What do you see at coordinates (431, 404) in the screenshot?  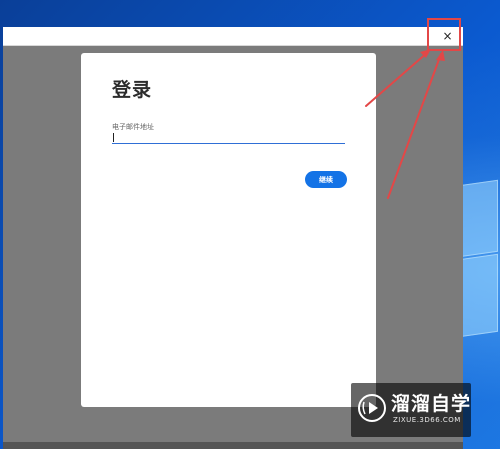 I see `watermark-brand: 溜溜自学` at bounding box center [431, 404].